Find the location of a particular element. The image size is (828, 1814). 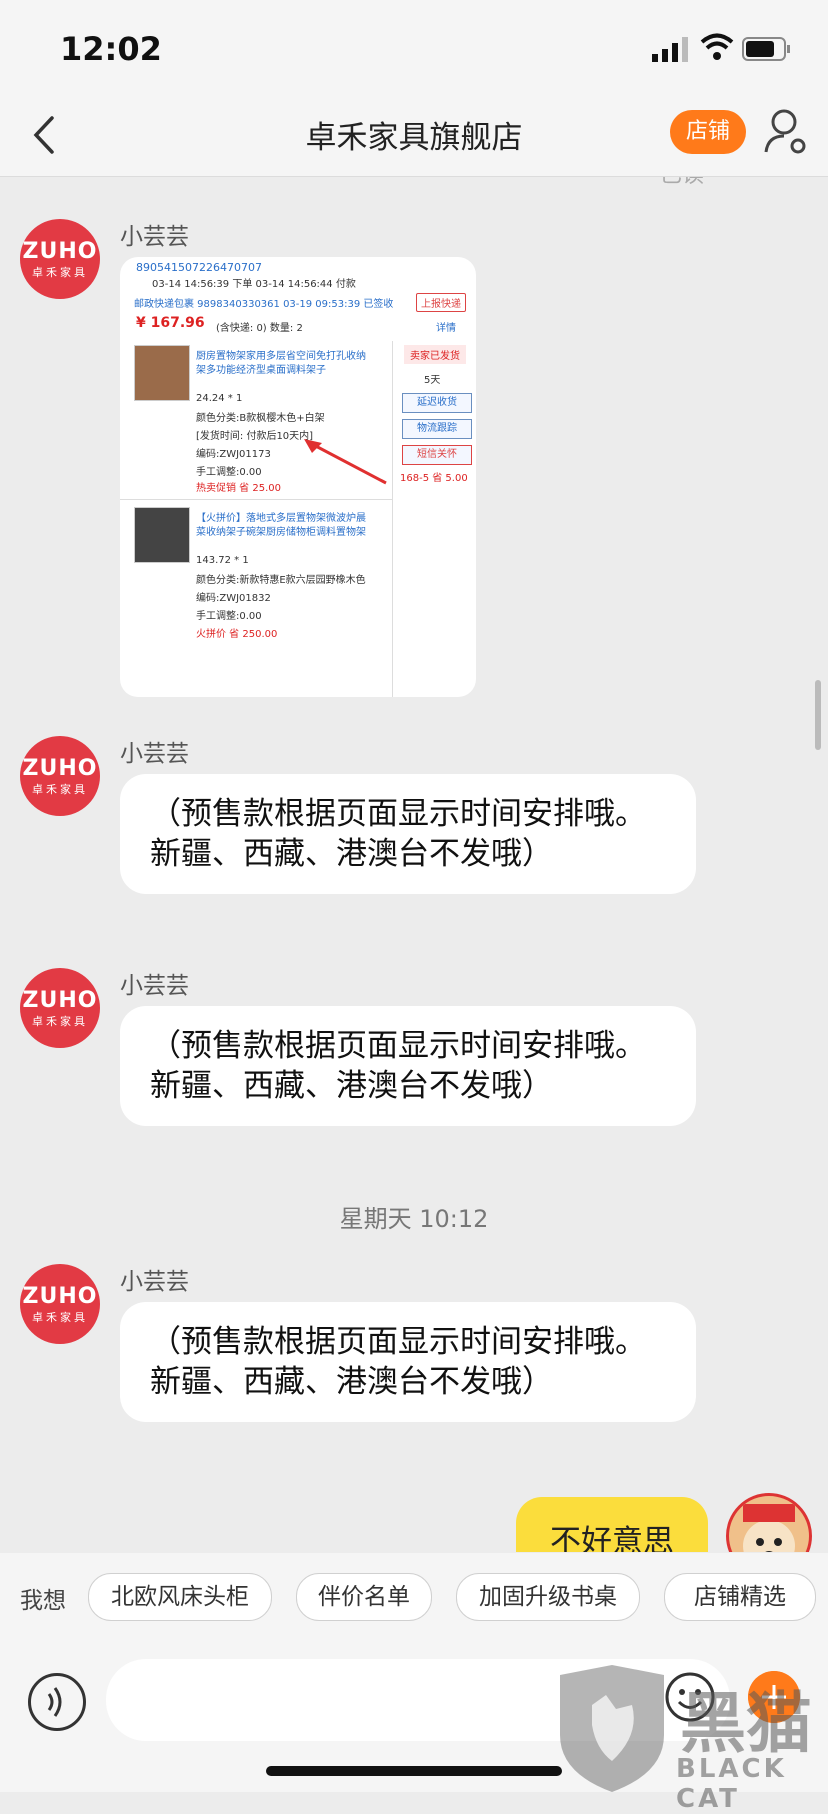

my-avatar is located at coordinates (769, 1522).